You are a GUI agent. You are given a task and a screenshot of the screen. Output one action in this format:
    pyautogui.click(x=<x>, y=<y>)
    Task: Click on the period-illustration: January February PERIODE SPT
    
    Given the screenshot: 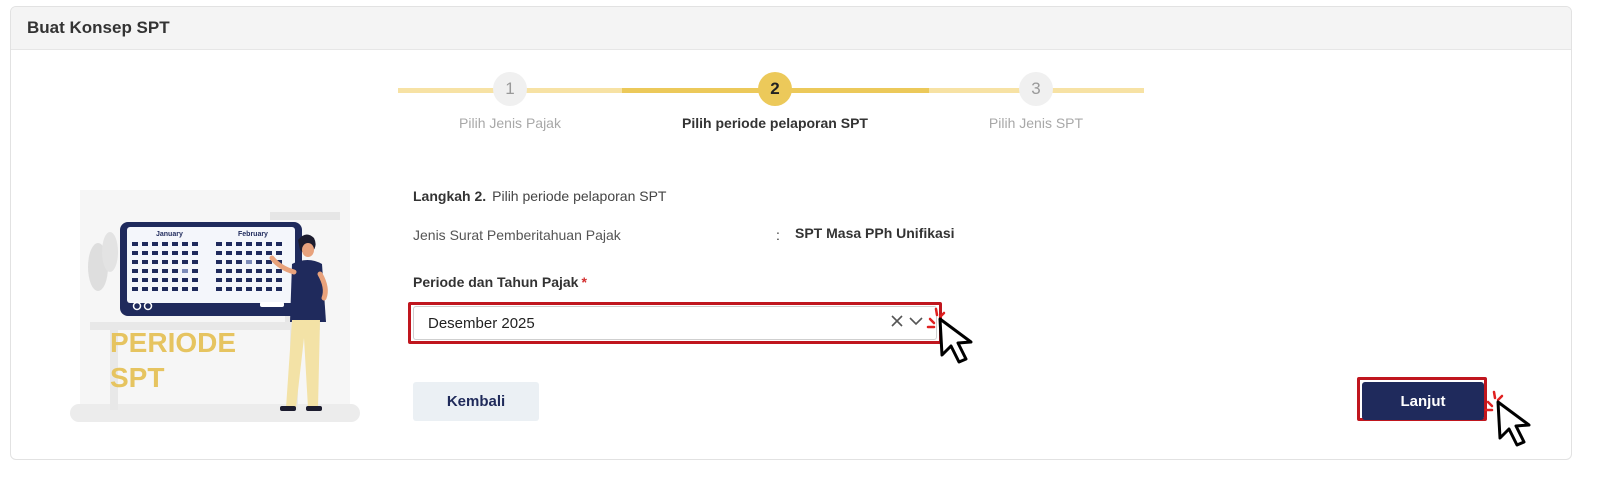 What is the action you would take?
    pyautogui.click(x=215, y=307)
    